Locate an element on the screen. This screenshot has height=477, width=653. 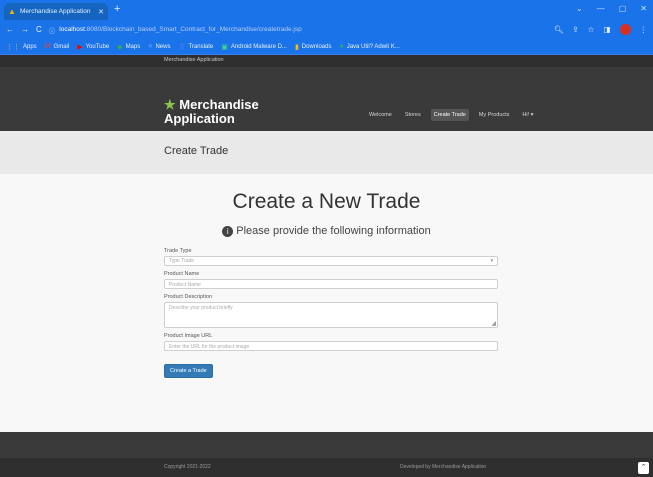
nav-link-welcome: Welcome is located at coordinates (380, 115).